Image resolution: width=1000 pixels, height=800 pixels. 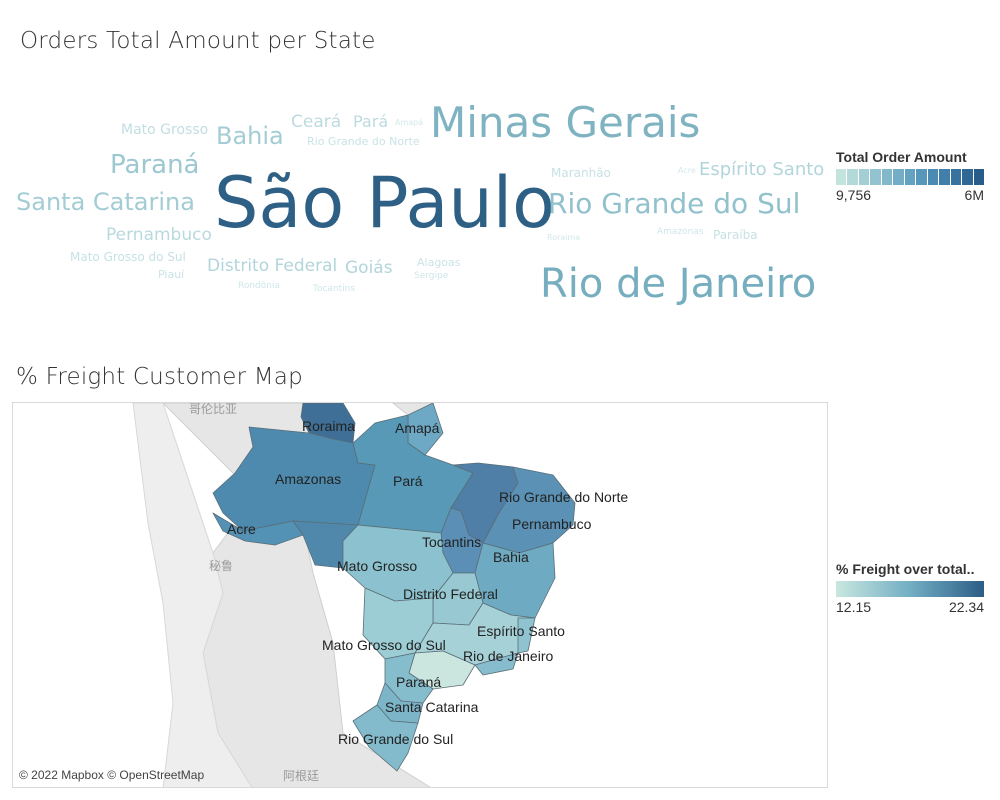 What do you see at coordinates (377, 566) in the screenshot?
I see `map-label-mato-grosso: Mato Grosso` at bounding box center [377, 566].